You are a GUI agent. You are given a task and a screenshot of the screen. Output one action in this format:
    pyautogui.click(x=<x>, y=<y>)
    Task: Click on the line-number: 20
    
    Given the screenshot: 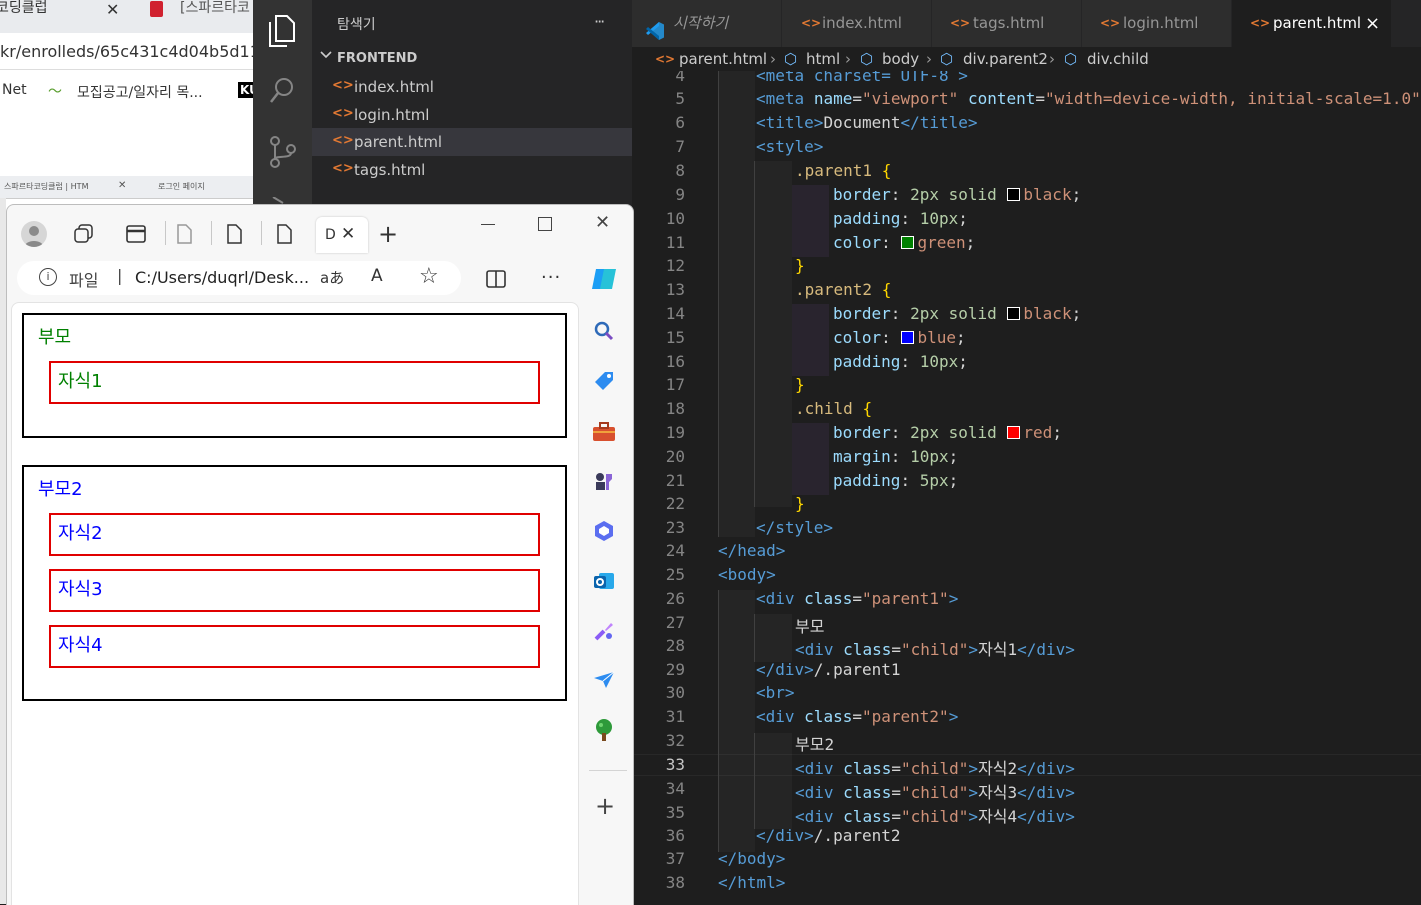 What is the action you would take?
    pyautogui.click(x=675, y=456)
    